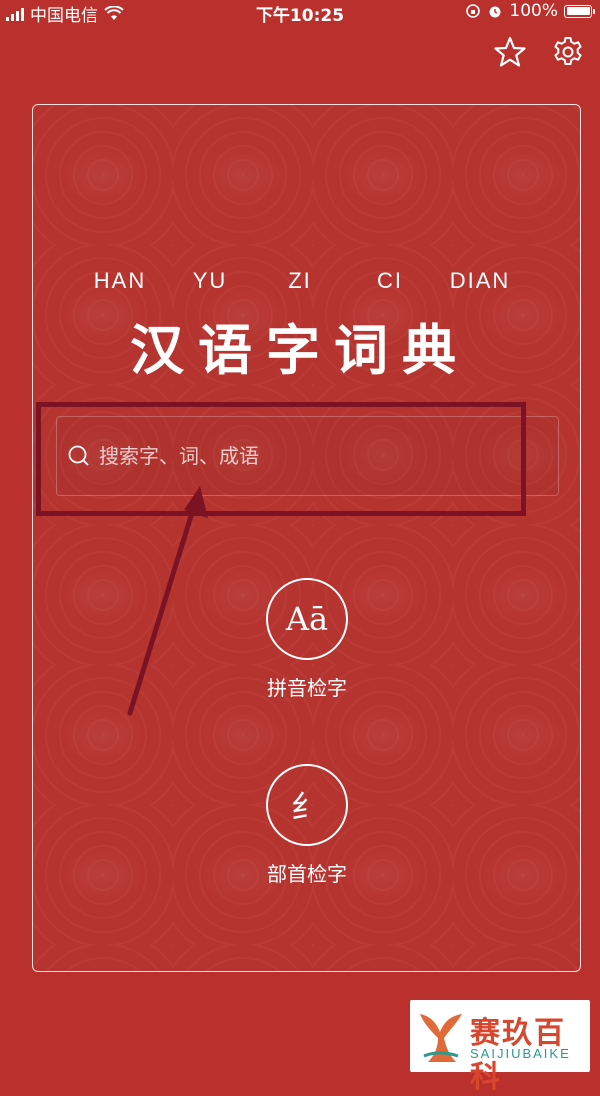  What do you see at coordinates (300, 13) in the screenshot?
I see `status-bar: 中国电信 下午10:25 100%` at bounding box center [300, 13].